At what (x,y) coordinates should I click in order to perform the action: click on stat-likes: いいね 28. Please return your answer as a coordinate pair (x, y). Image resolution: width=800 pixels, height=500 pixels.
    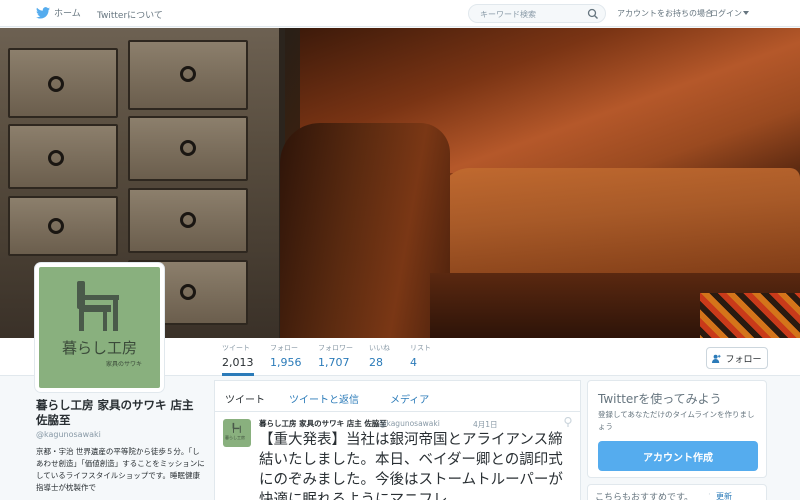
    Looking at the image, I should click on (379, 356).